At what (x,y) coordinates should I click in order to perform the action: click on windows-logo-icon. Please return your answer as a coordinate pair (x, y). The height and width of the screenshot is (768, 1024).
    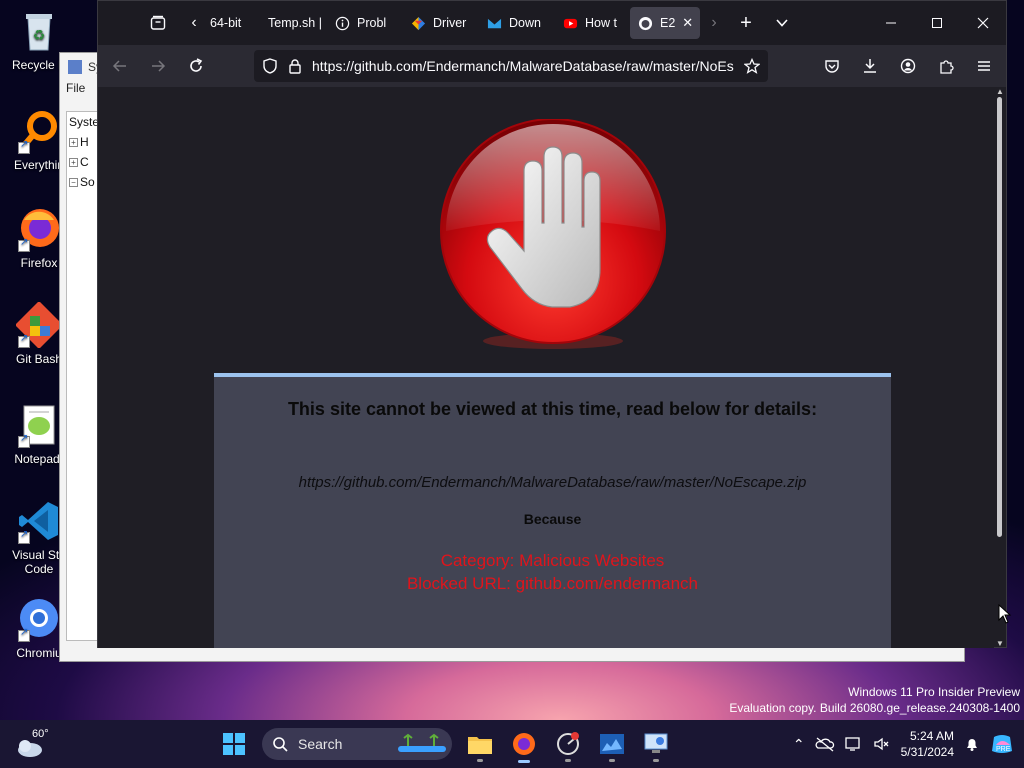
    Looking at the image, I should click on (234, 744).